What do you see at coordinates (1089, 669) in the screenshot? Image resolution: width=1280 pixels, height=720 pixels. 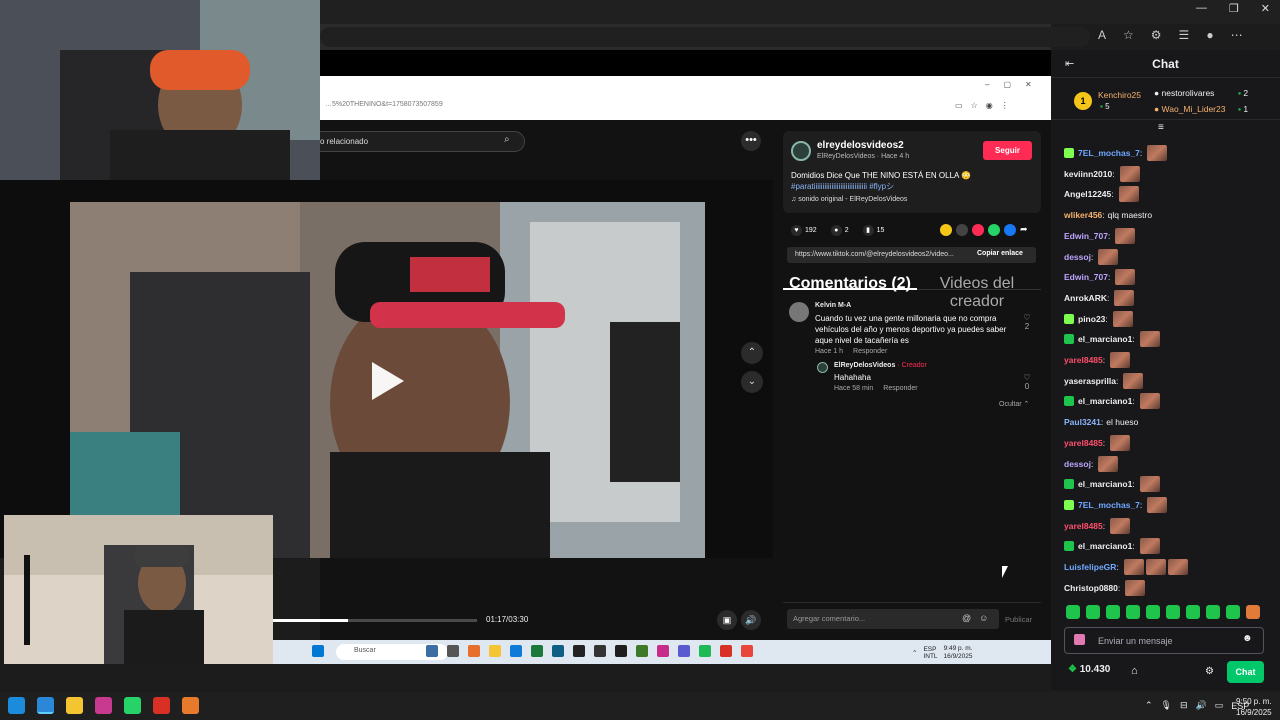 I see `channel-points: ❖ 10.430` at bounding box center [1089, 669].